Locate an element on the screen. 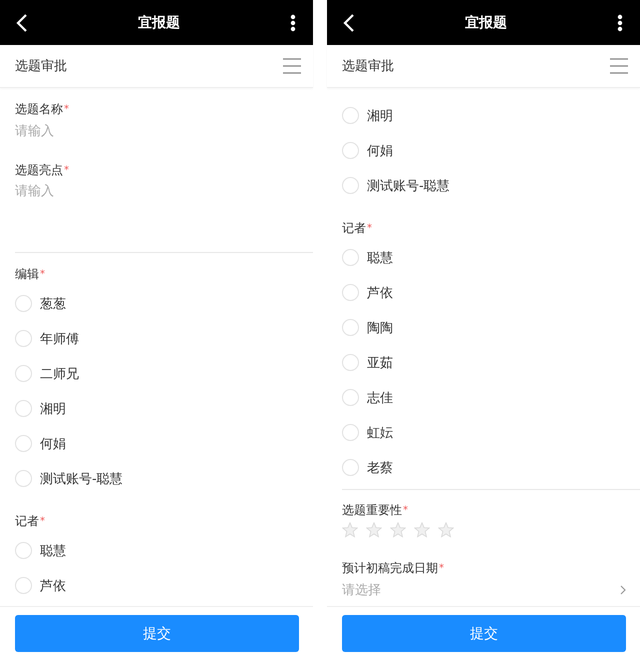 This screenshot has height=659, width=640. option-label: 虹妘 is located at coordinates (380, 433).